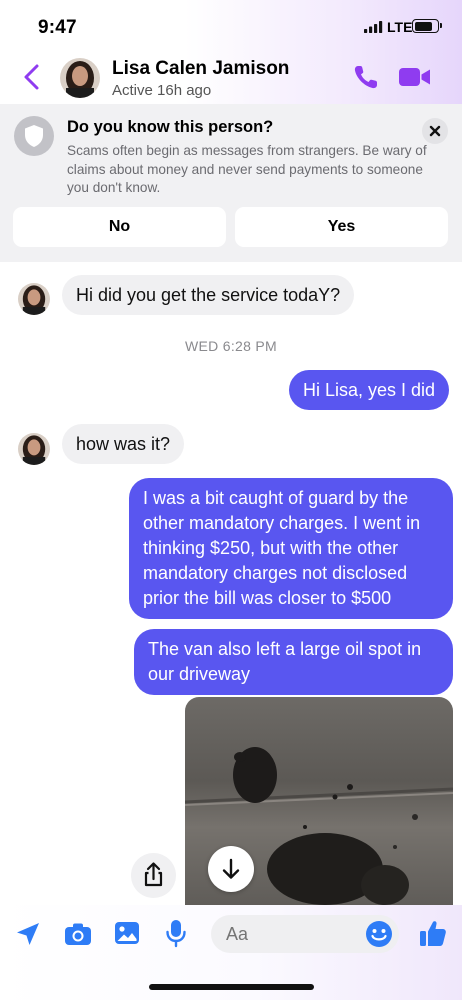 Image resolution: width=462 pixels, height=1000 pixels. I want to click on arrow-down-icon, so click(231, 868).